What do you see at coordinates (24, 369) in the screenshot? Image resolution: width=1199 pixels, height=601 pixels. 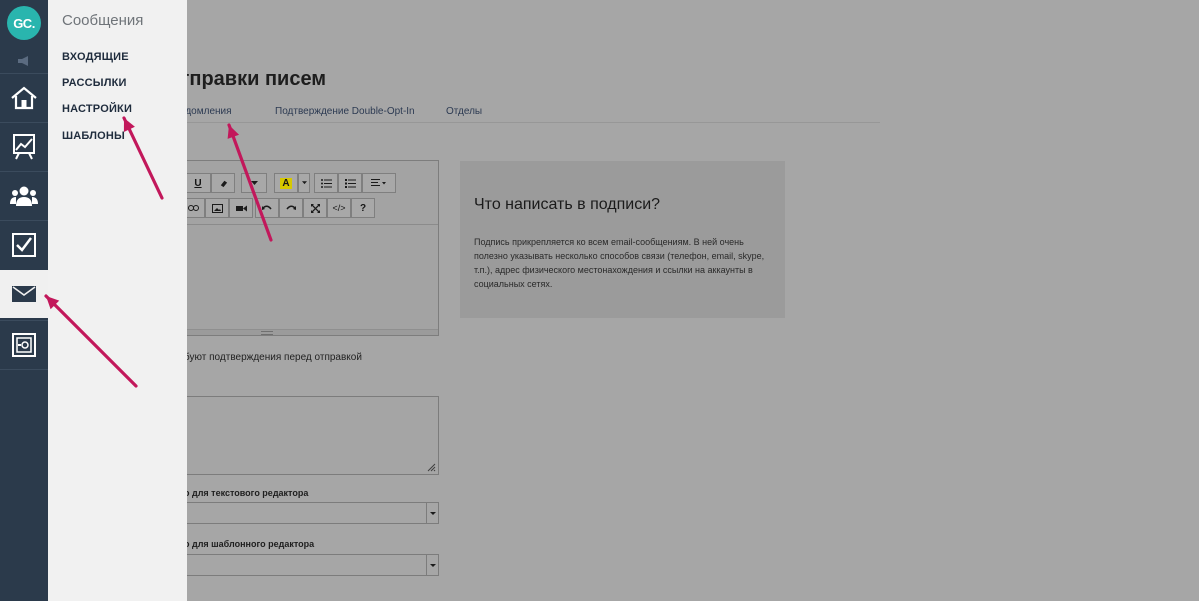 I see `sidebar-divider` at bounding box center [24, 369].